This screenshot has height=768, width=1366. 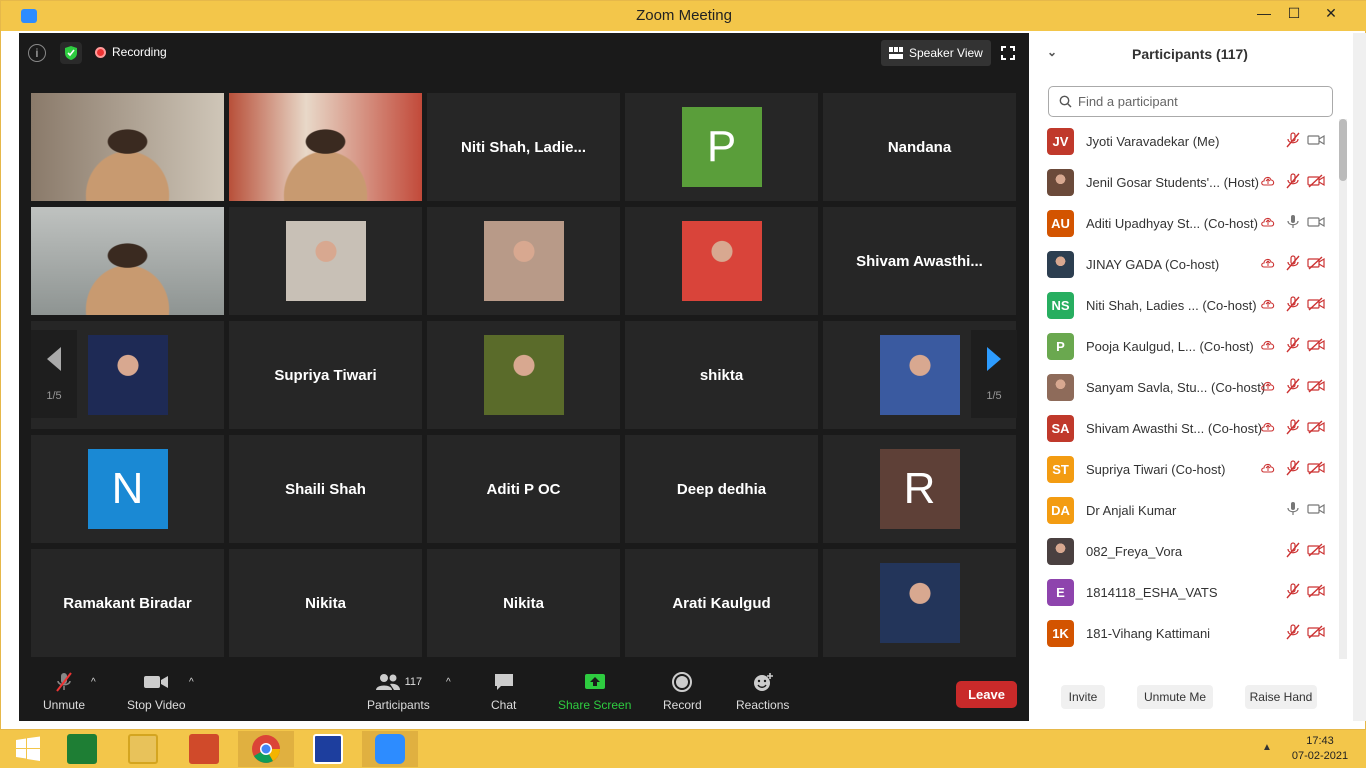 What do you see at coordinates (721, 489) in the screenshot?
I see `participant-tile: Deep dedhia` at bounding box center [721, 489].